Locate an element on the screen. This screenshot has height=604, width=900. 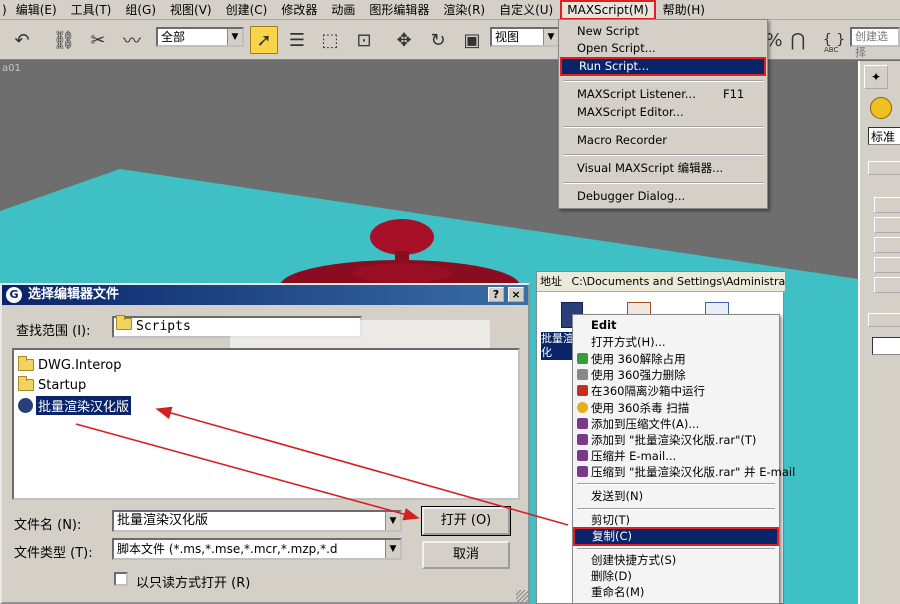
address-label: 地址 is located at coordinates (551, 281).